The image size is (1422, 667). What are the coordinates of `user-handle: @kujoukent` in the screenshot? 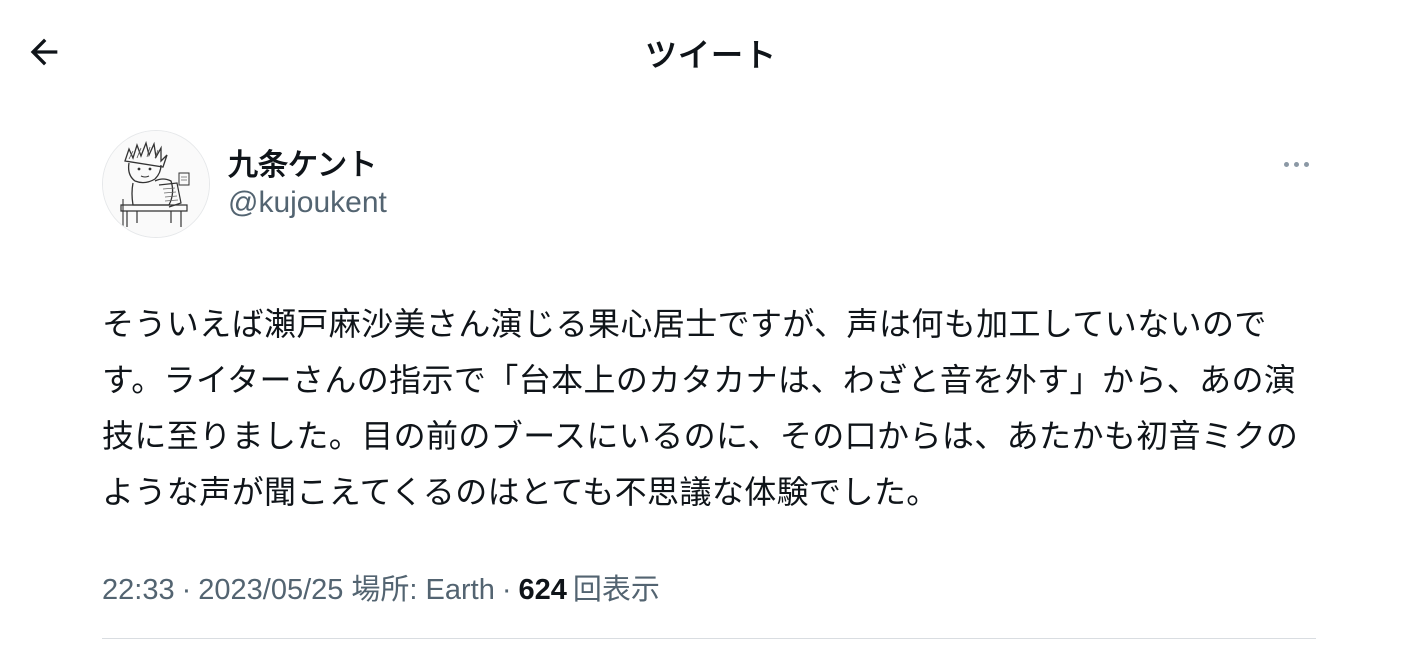 It's located at (307, 203).